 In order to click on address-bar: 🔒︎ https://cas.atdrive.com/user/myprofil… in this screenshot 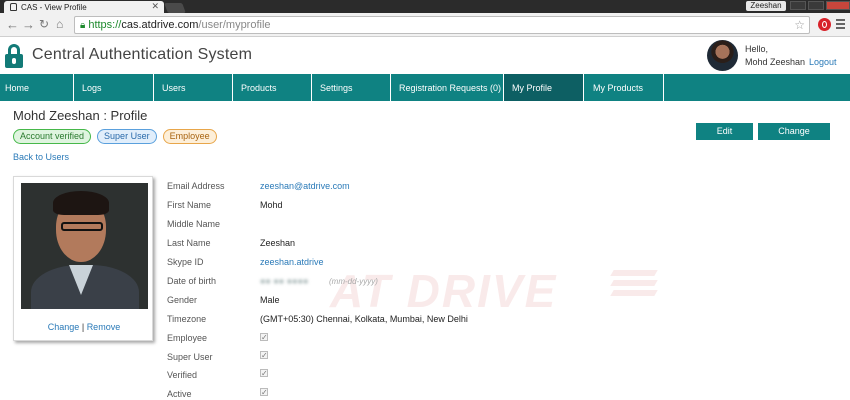, I will do `click(442, 25)`.